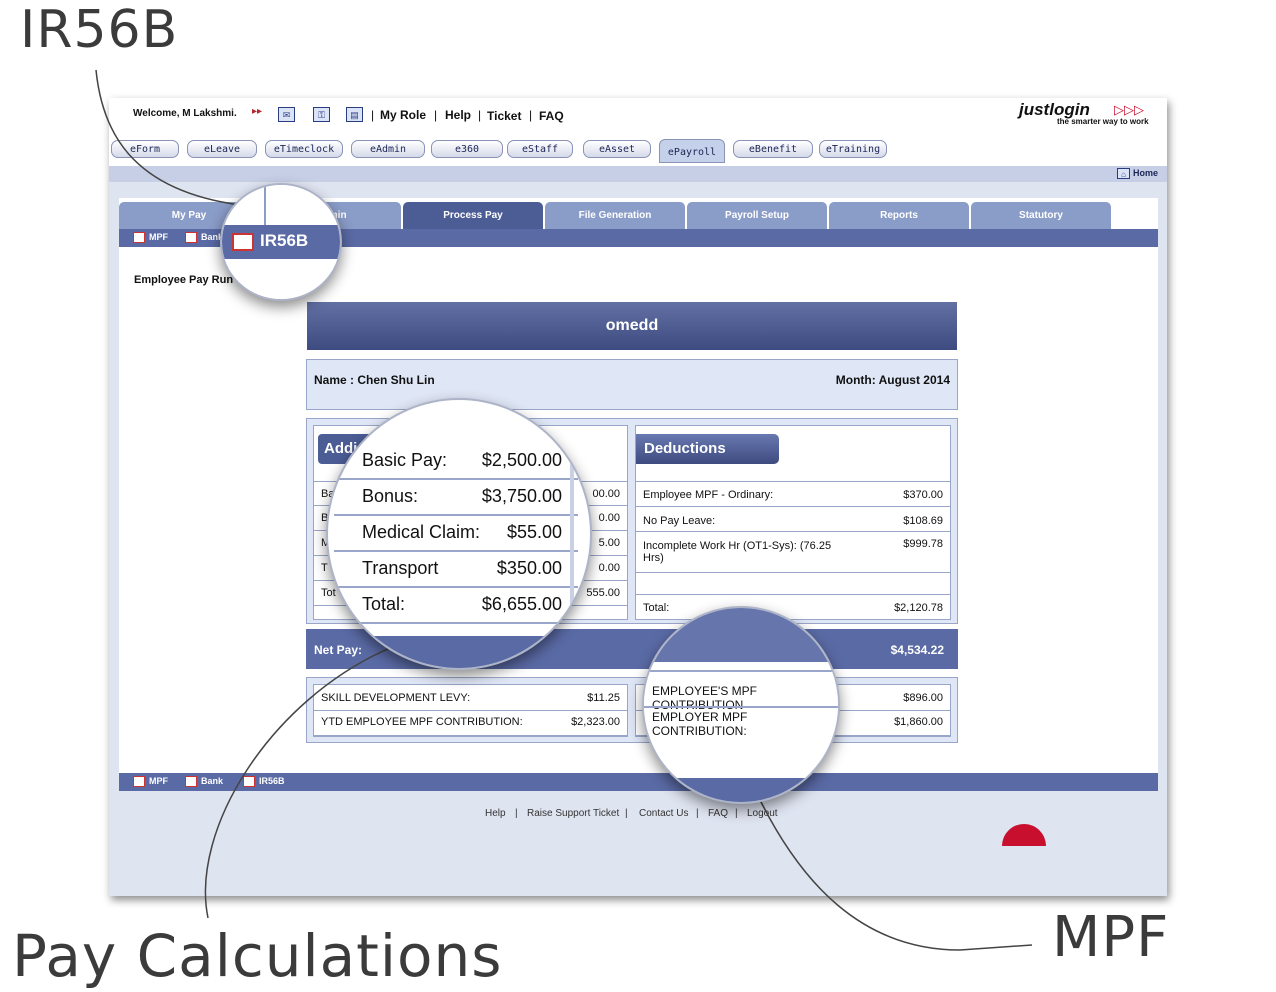 Image resolution: width=1276 pixels, height=992 pixels. I want to click on connector-ir56b, so click(168, 137).